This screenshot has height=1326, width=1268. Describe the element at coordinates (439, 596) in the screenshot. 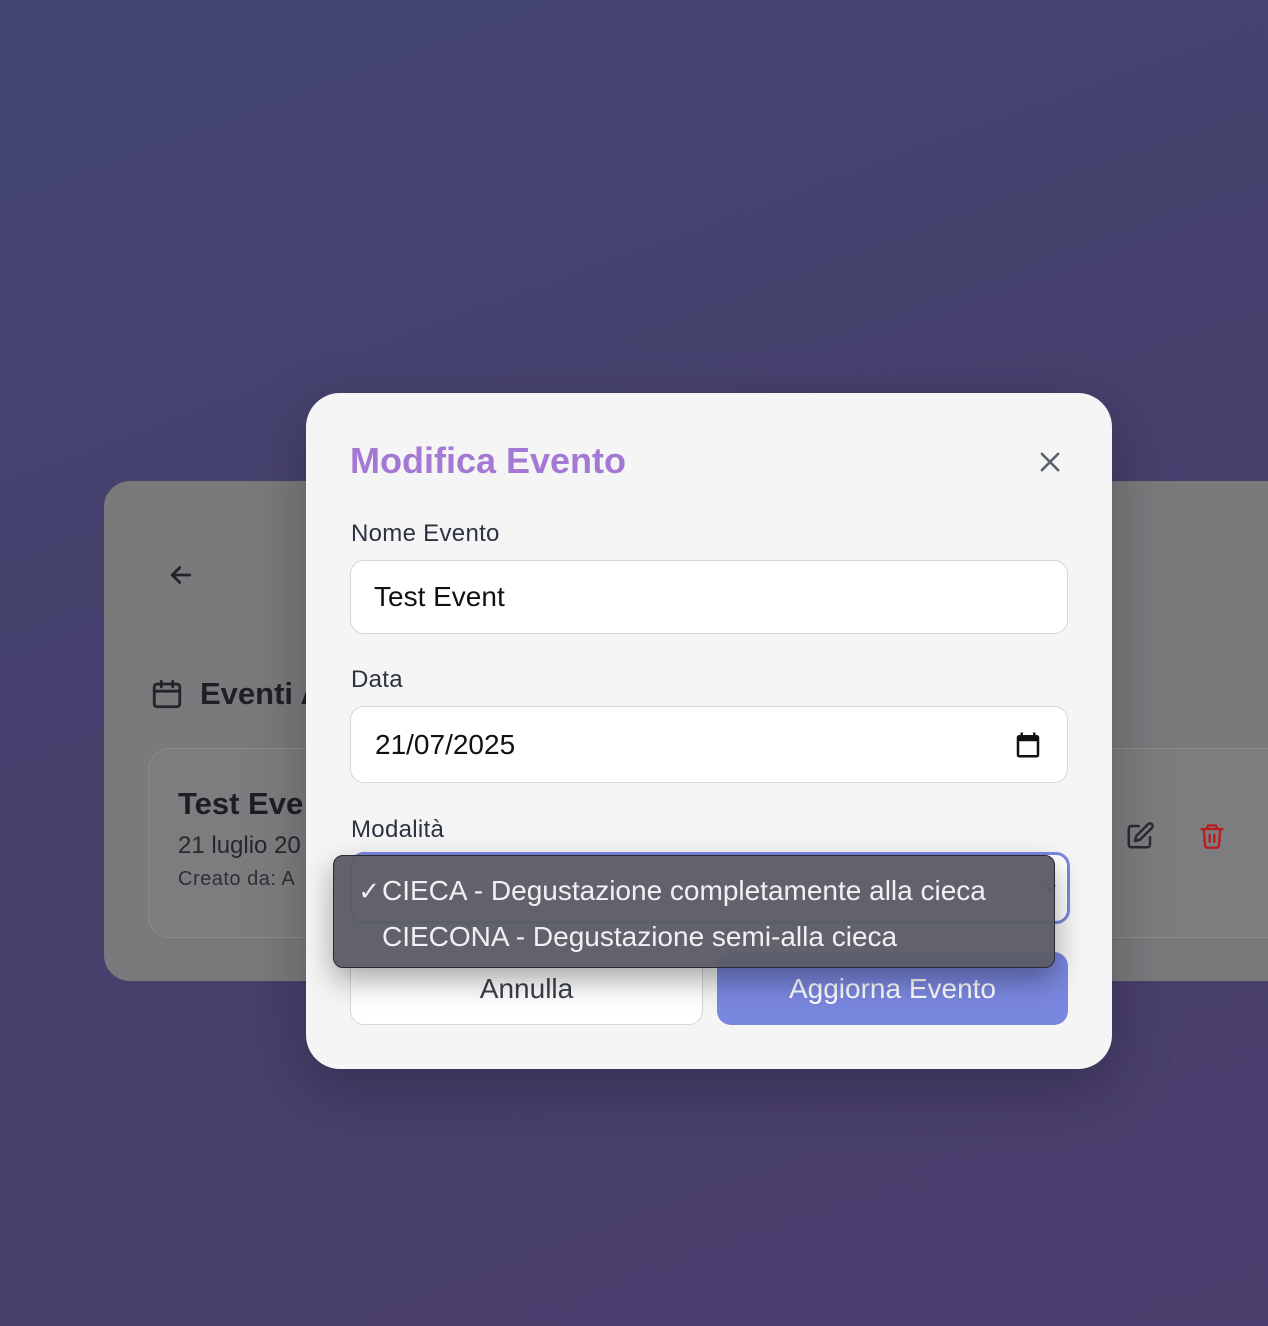

I see `event-name-value: Test Event` at that location.